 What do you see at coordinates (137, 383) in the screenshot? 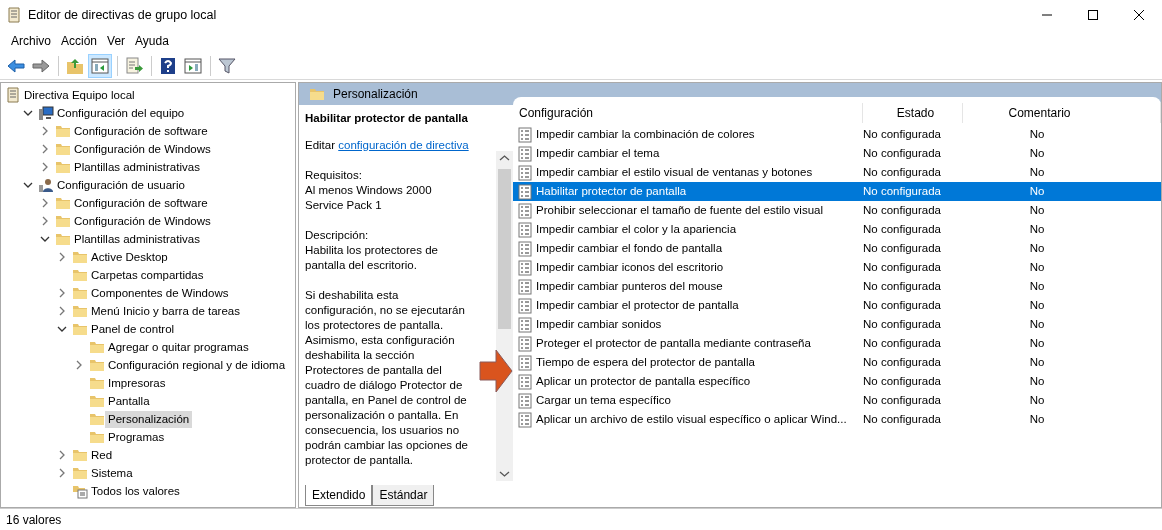
I see `tree-item: Impresoras` at bounding box center [137, 383].